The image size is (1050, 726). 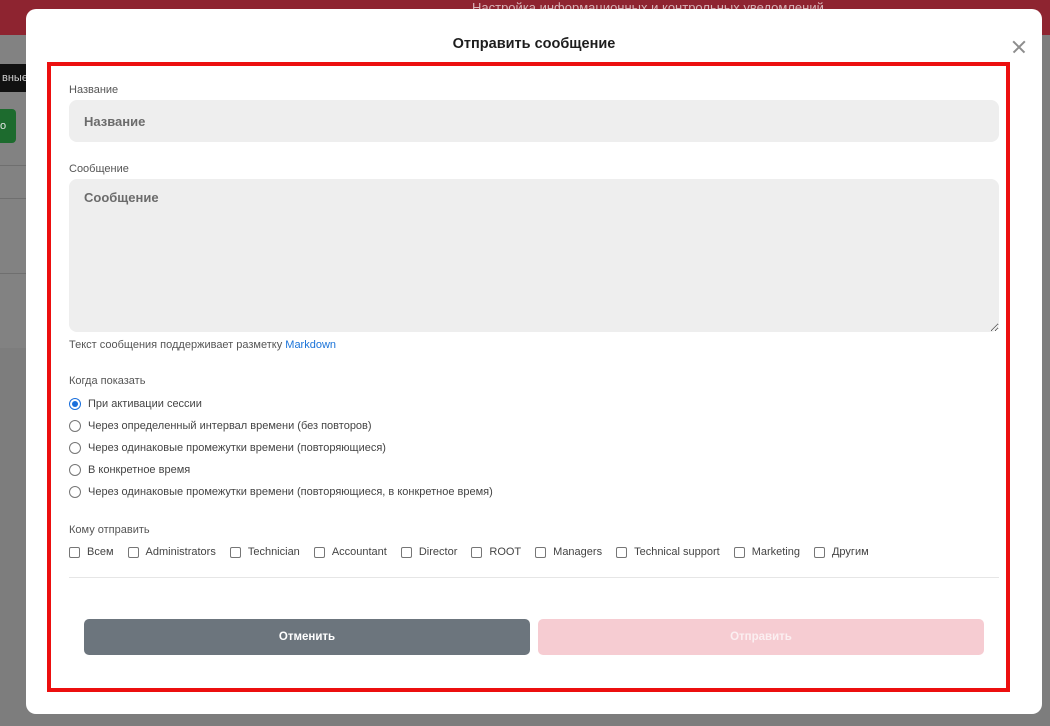 What do you see at coordinates (505, 552) in the screenshot?
I see `checkbox-label: ROOT` at bounding box center [505, 552].